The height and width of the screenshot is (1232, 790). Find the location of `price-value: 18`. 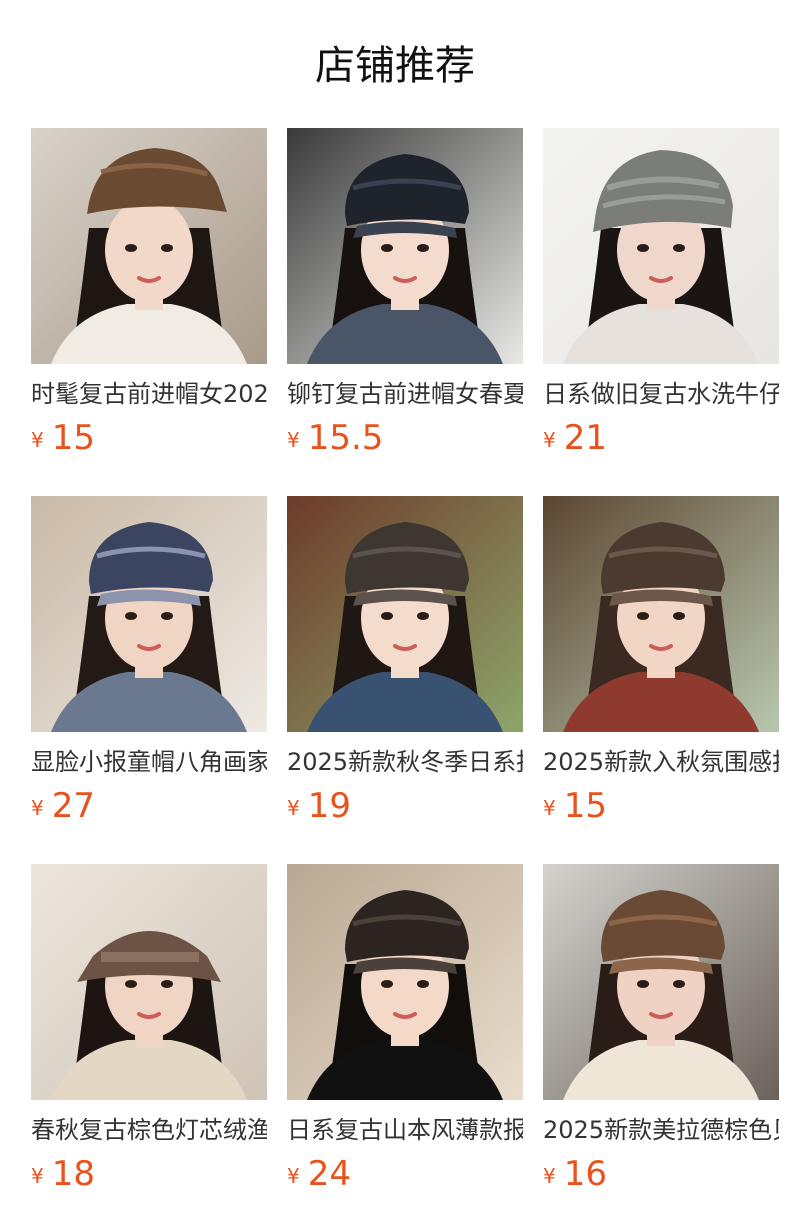

price-value: 18 is located at coordinates (73, 1174).